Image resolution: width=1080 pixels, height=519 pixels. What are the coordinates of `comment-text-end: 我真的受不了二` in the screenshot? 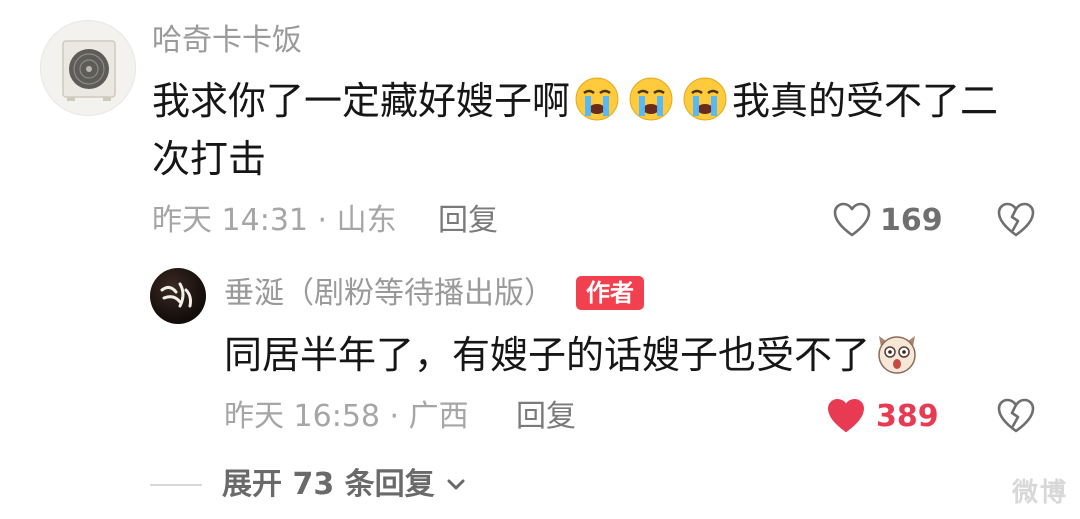 It's located at (865, 101).